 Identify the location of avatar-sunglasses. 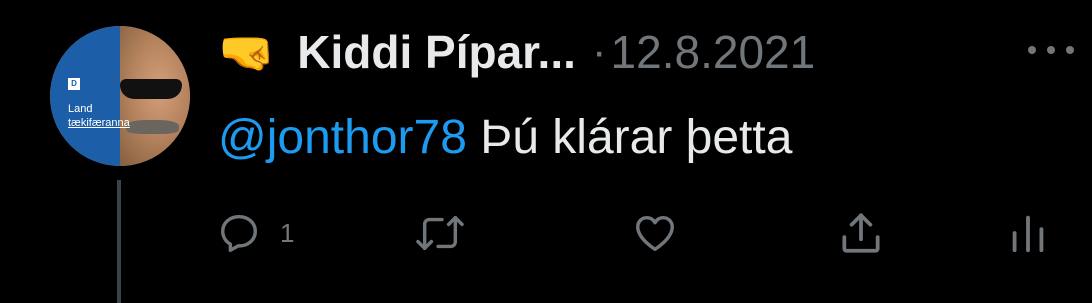
(151, 89).